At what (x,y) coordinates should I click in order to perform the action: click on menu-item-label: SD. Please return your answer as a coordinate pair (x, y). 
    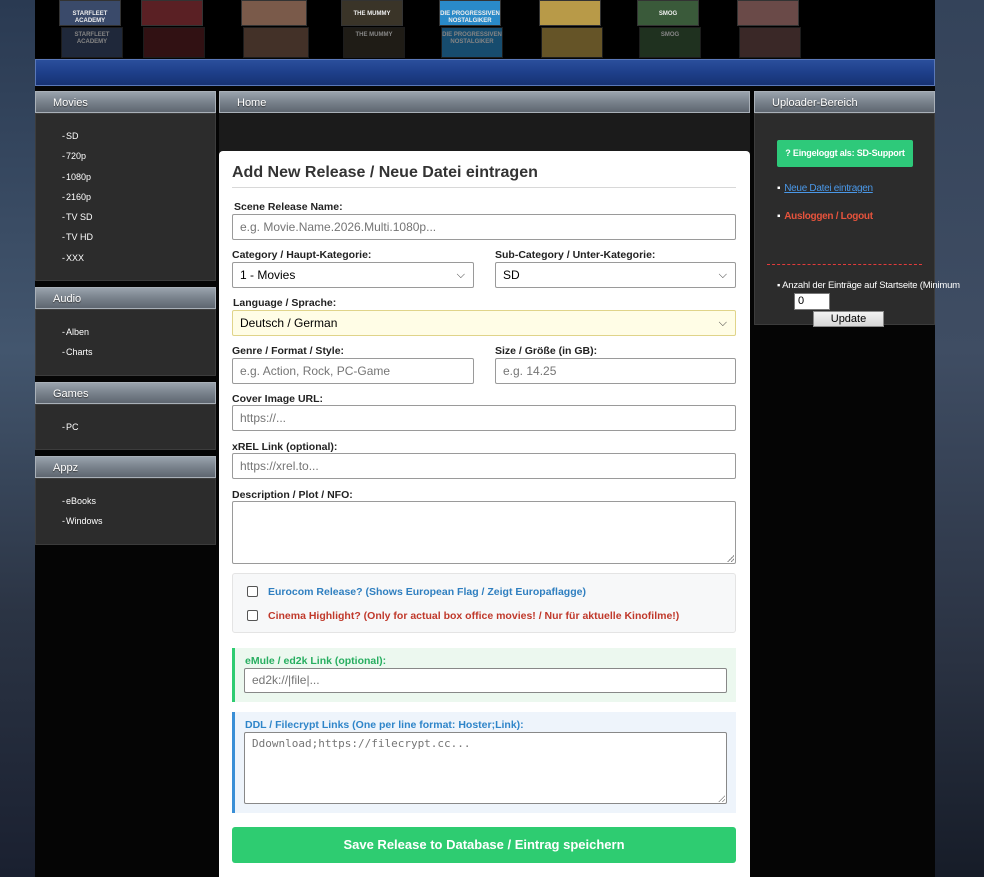
    Looking at the image, I should click on (72, 136).